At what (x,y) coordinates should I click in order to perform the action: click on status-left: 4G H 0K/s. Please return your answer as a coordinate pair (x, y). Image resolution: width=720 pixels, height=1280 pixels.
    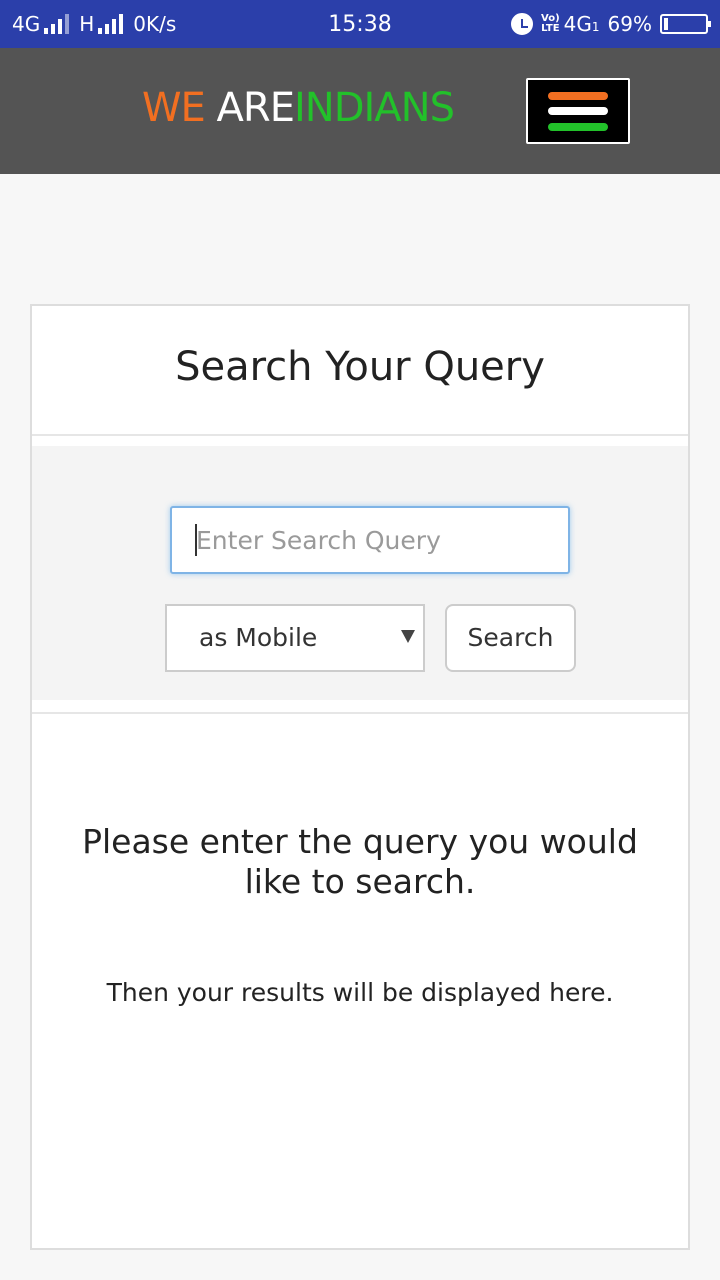
    Looking at the image, I should click on (94, 24).